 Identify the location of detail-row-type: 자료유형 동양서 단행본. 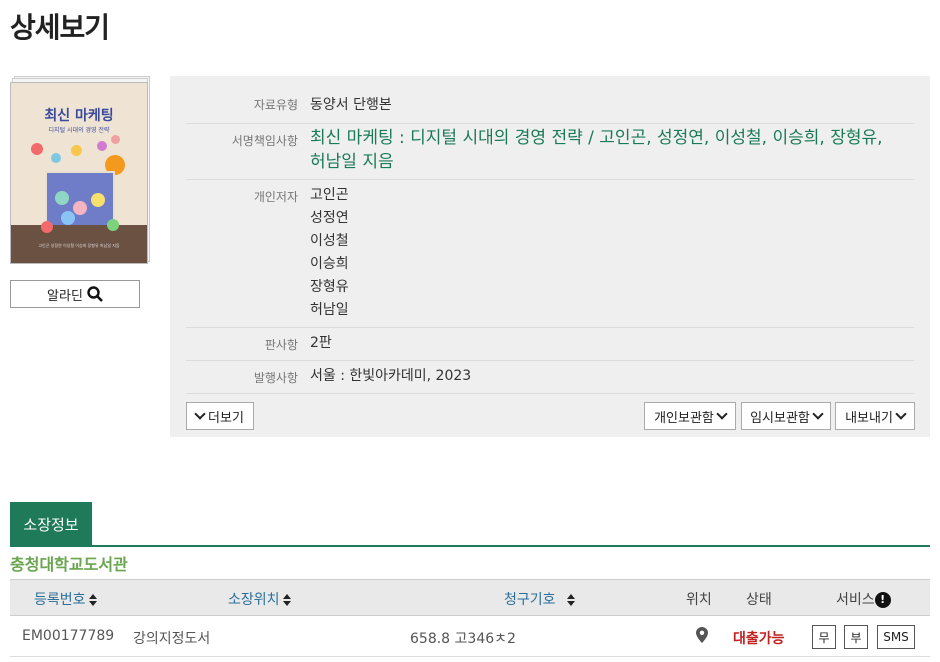
(550, 109).